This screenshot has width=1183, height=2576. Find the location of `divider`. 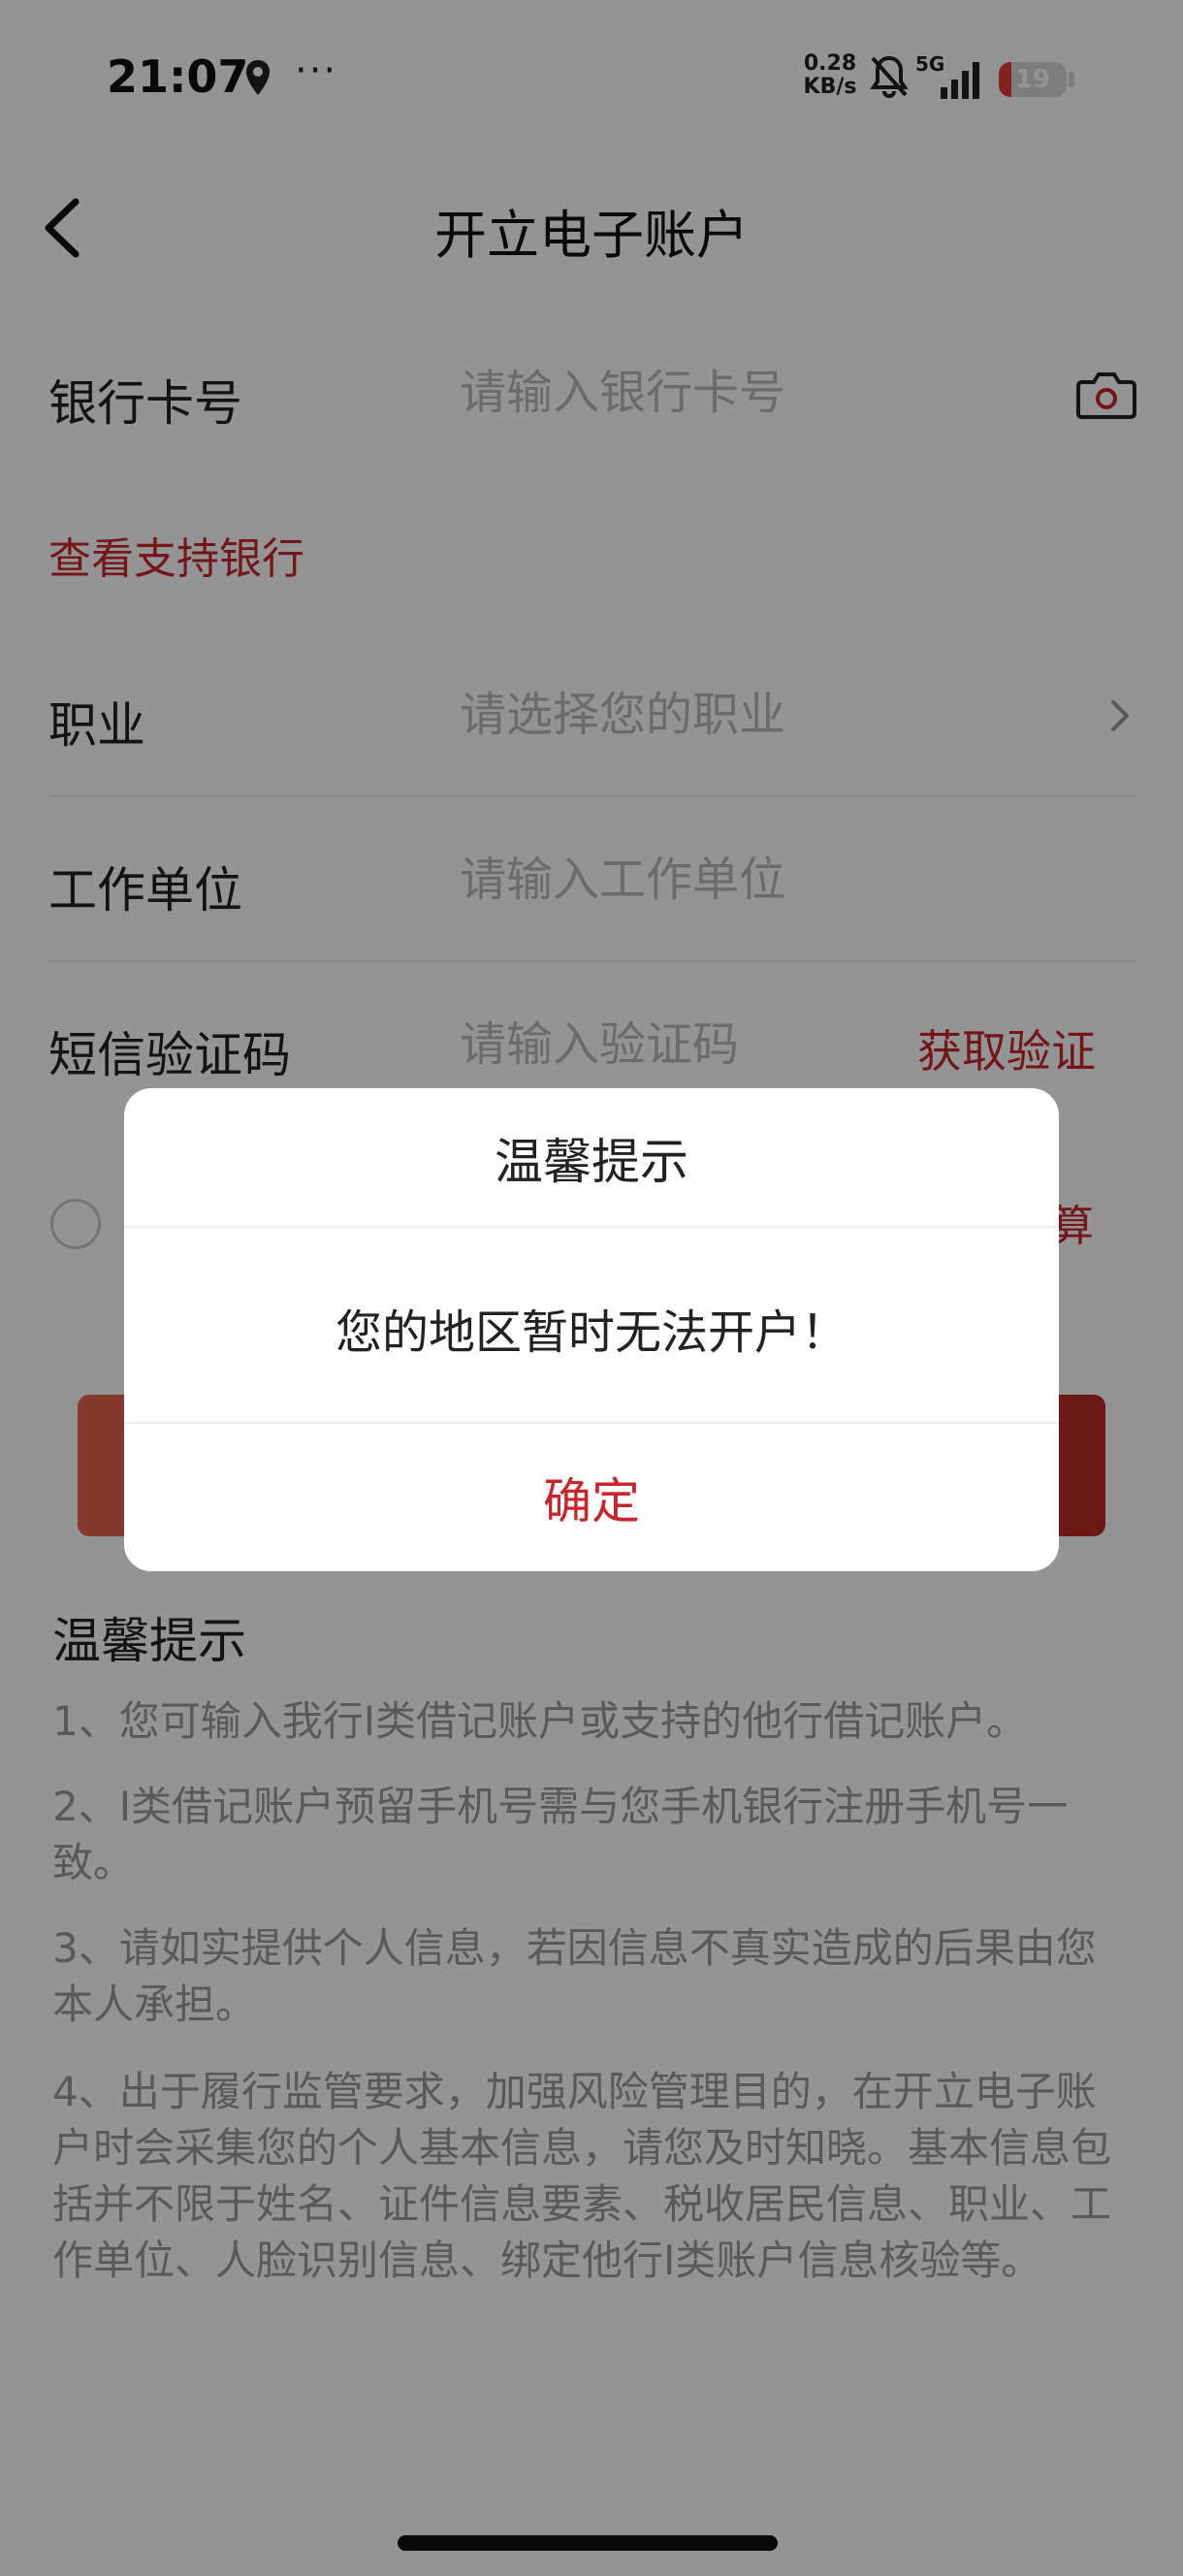

divider is located at coordinates (591, 1227).